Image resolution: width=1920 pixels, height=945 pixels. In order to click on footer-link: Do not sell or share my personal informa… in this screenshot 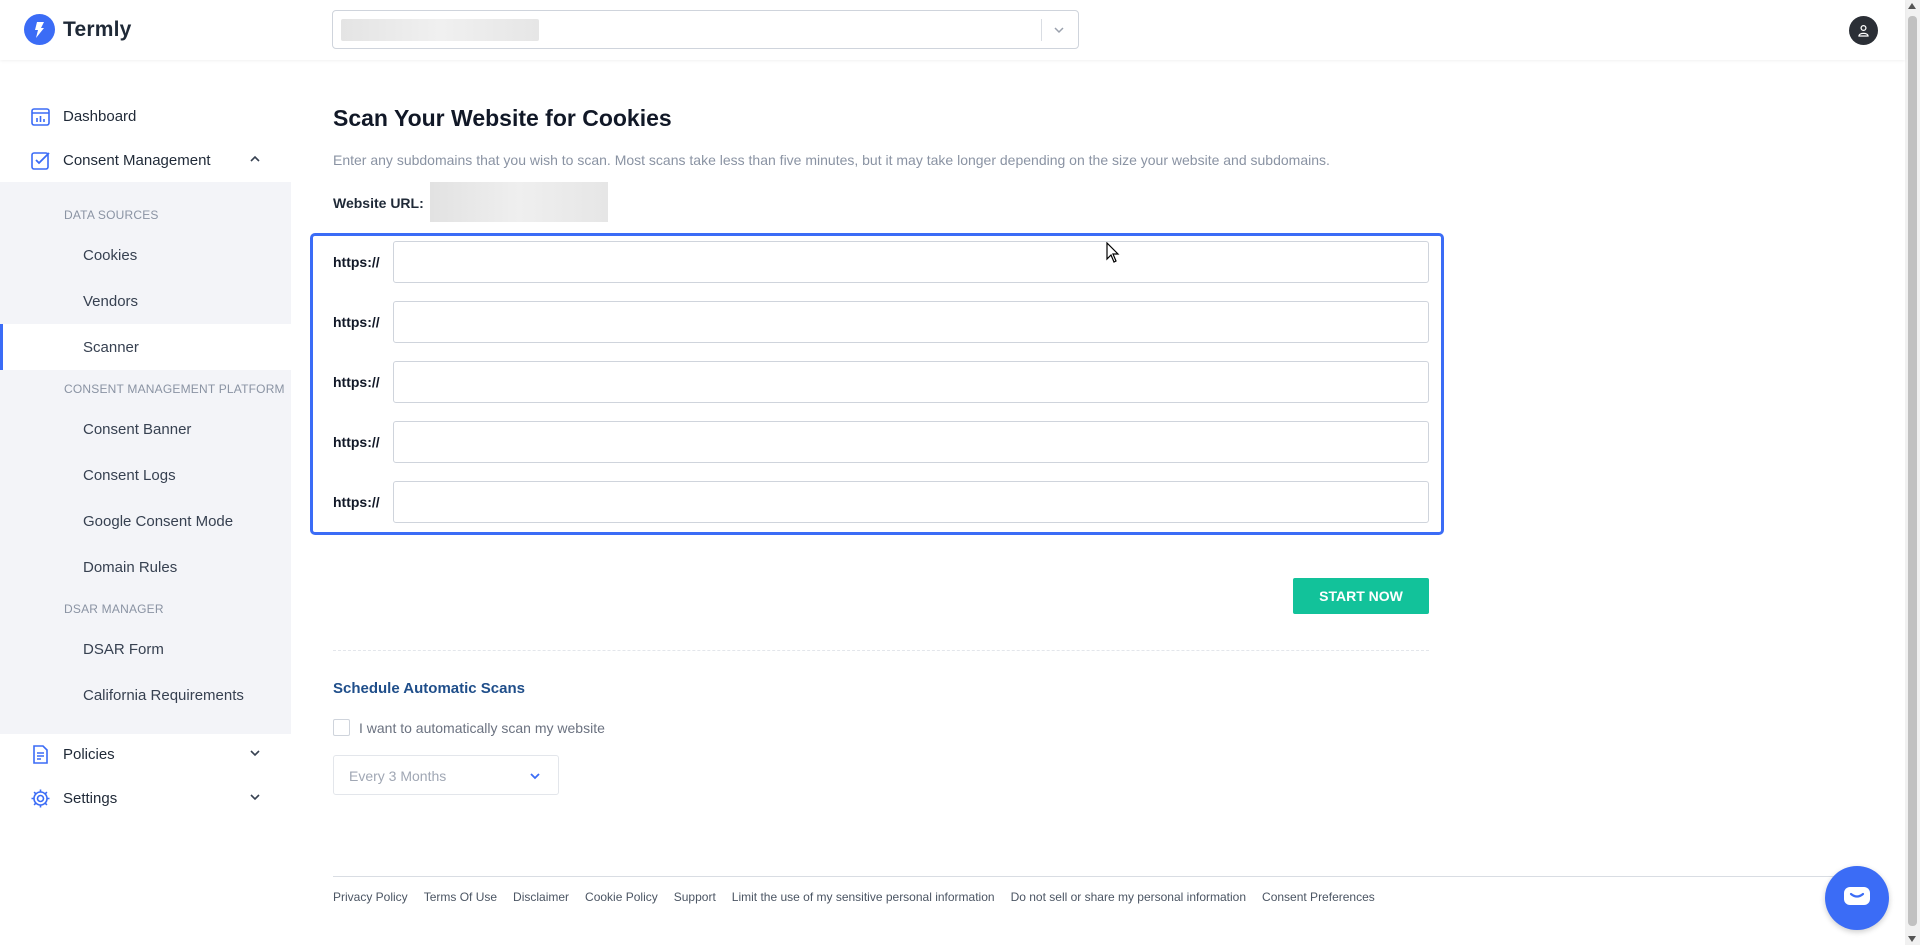, I will do `click(1128, 897)`.